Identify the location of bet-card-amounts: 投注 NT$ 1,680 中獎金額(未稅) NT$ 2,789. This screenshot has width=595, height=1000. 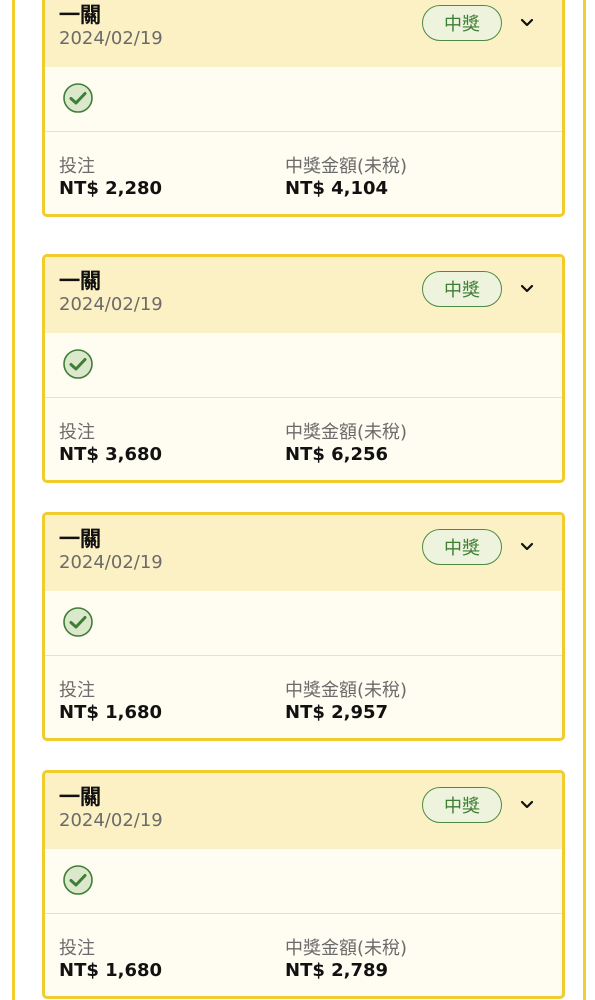
(303, 955).